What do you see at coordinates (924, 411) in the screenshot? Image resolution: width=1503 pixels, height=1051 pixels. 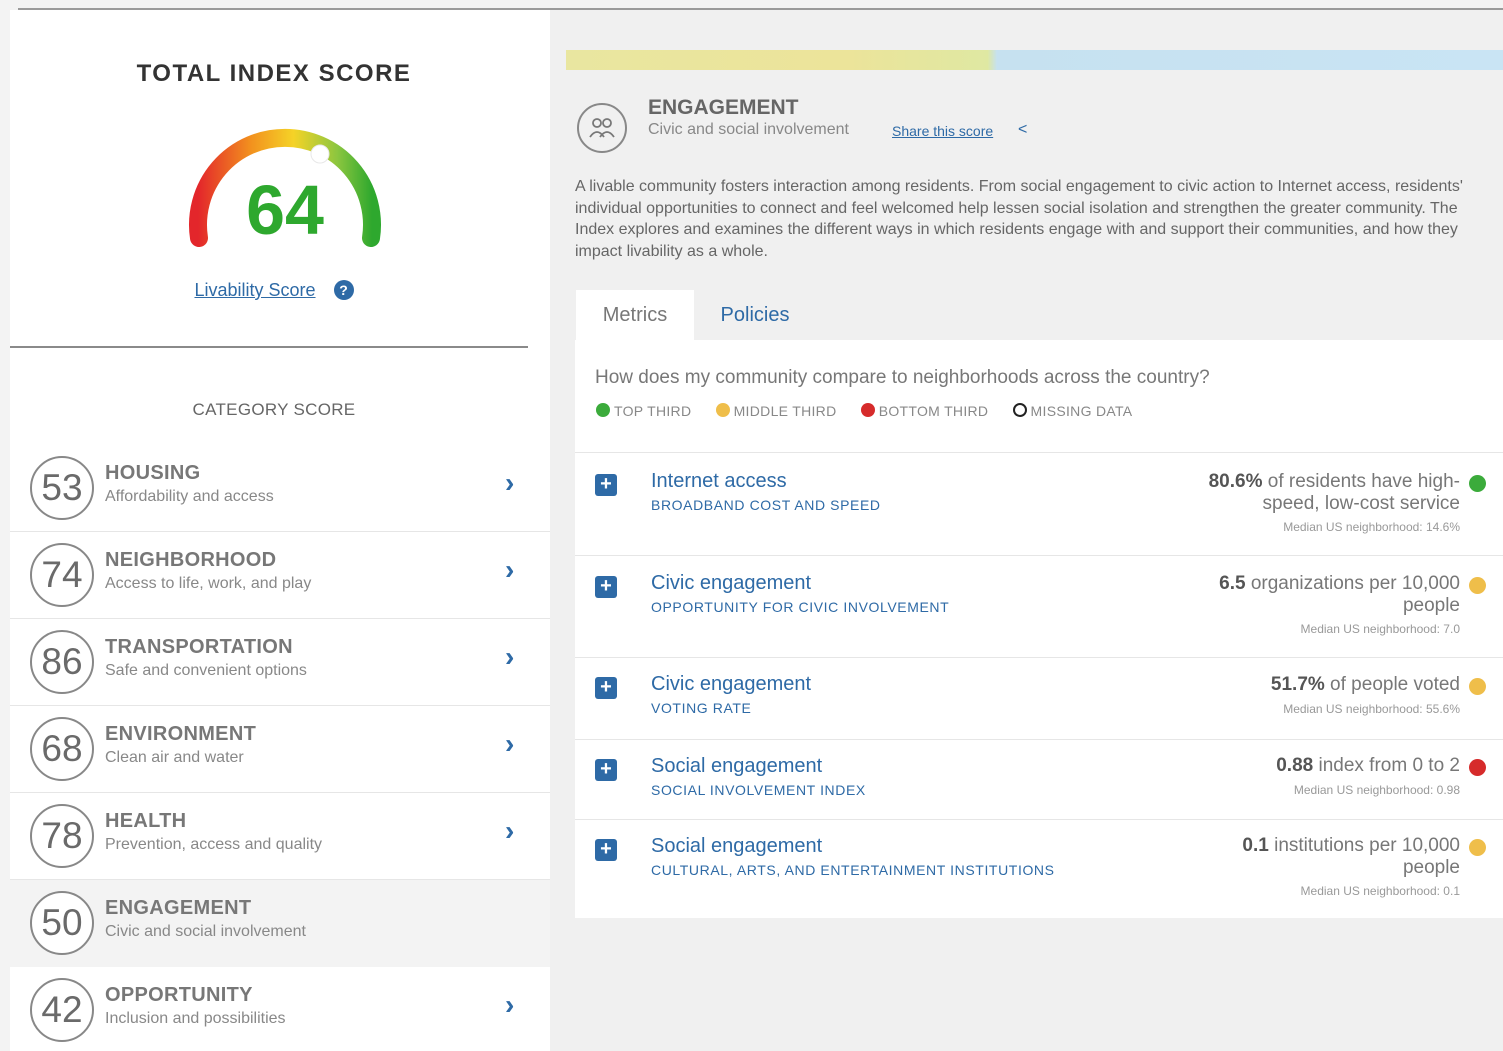 I see `legend-item-bottom-third: BOTTOM THIRD` at bounding box center [924, 411].